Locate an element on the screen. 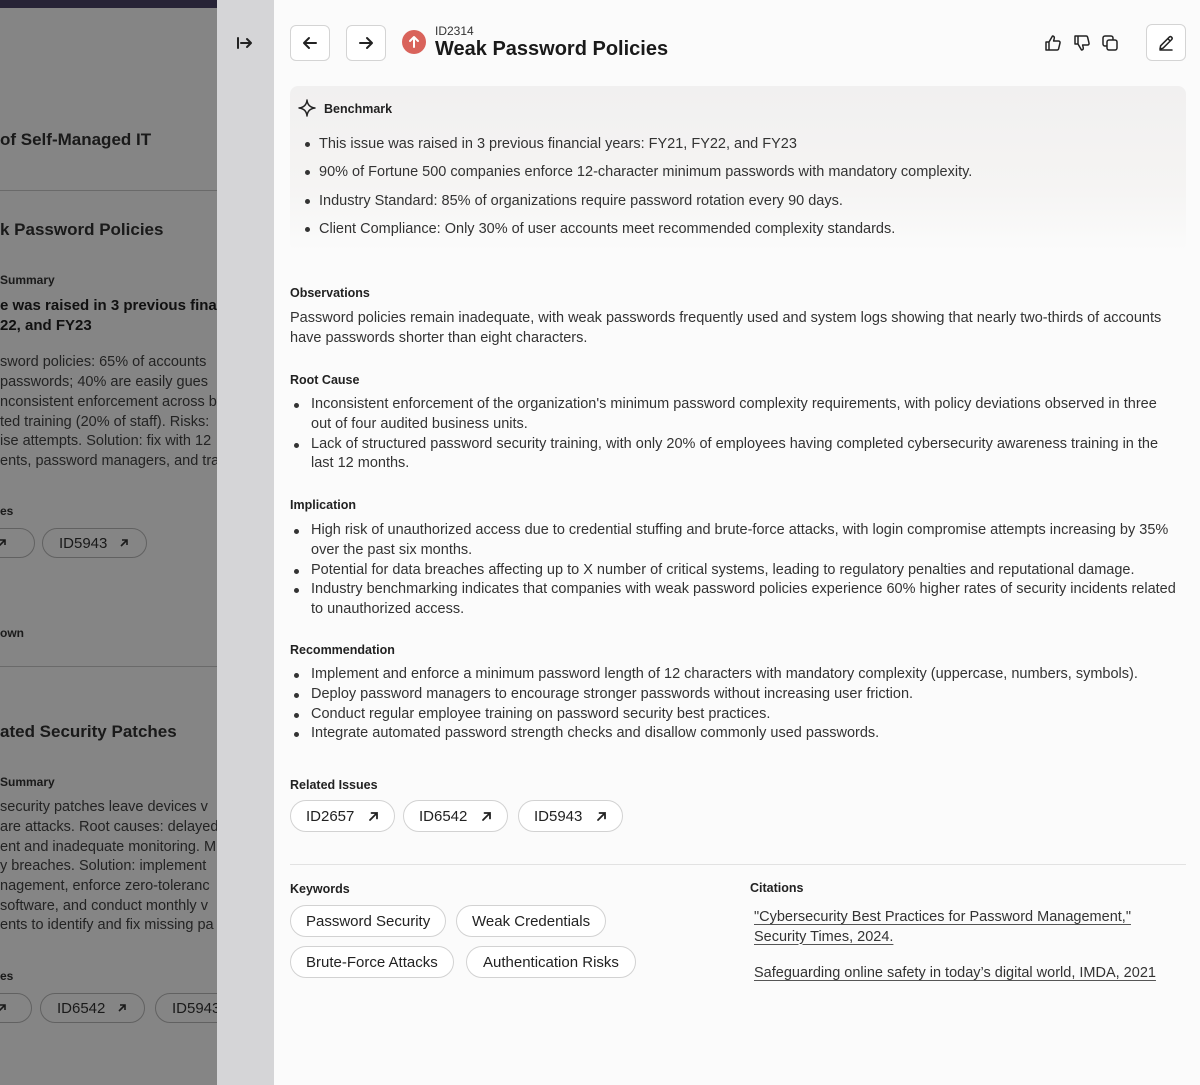 The image size is (1200, 1085). related-issue-id: ID6542 is located at coordinates (443, 816).